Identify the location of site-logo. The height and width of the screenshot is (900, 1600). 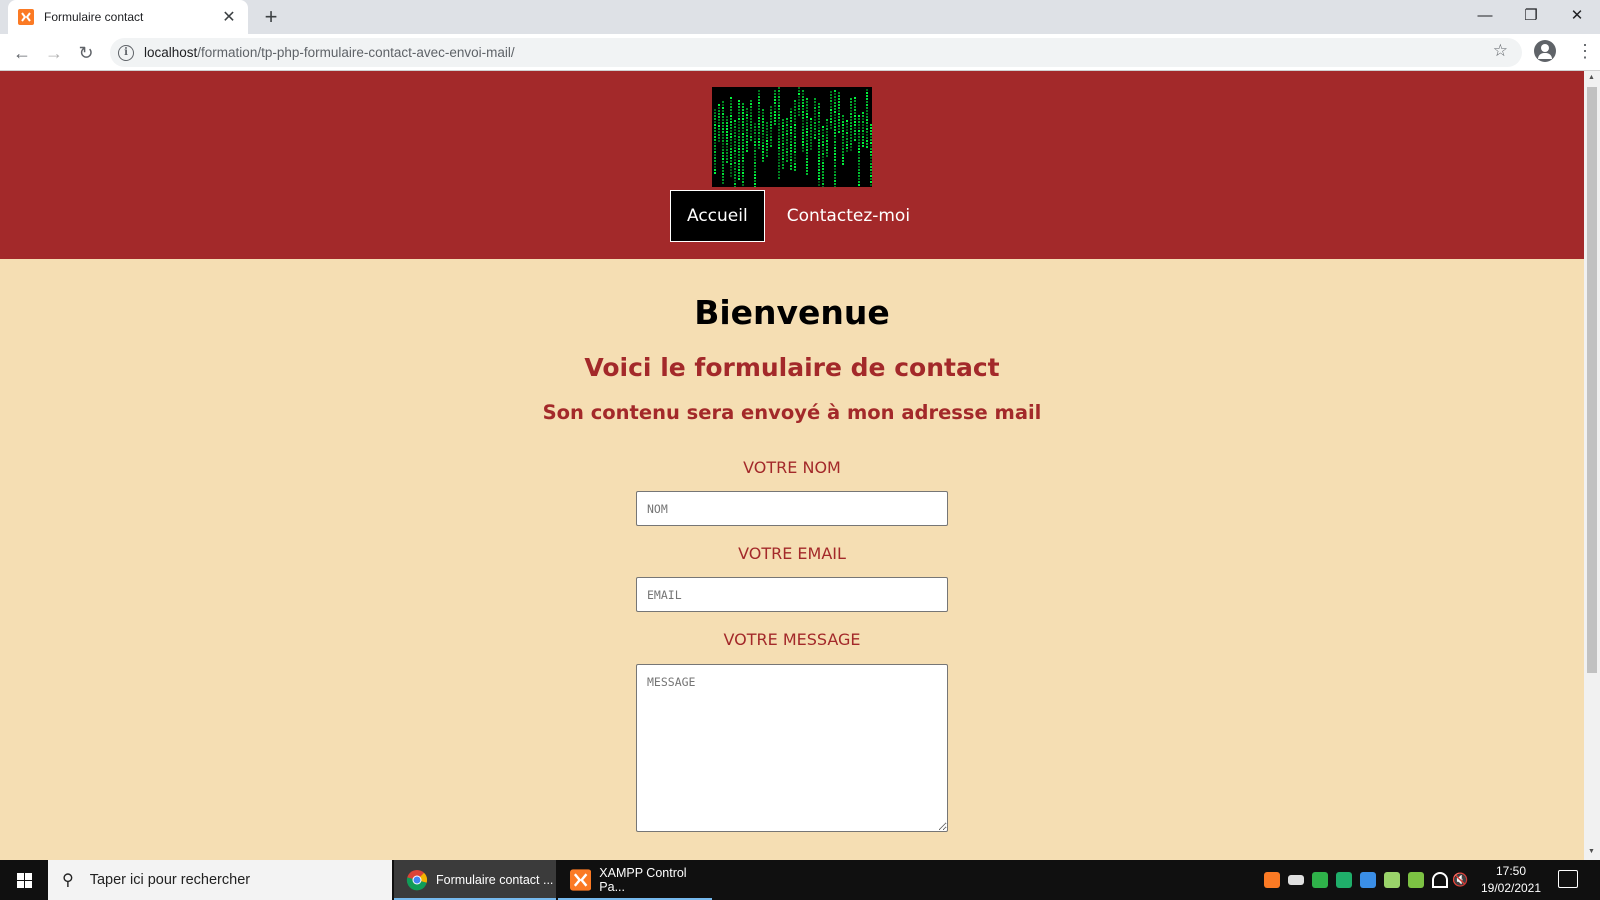
(792, 137).